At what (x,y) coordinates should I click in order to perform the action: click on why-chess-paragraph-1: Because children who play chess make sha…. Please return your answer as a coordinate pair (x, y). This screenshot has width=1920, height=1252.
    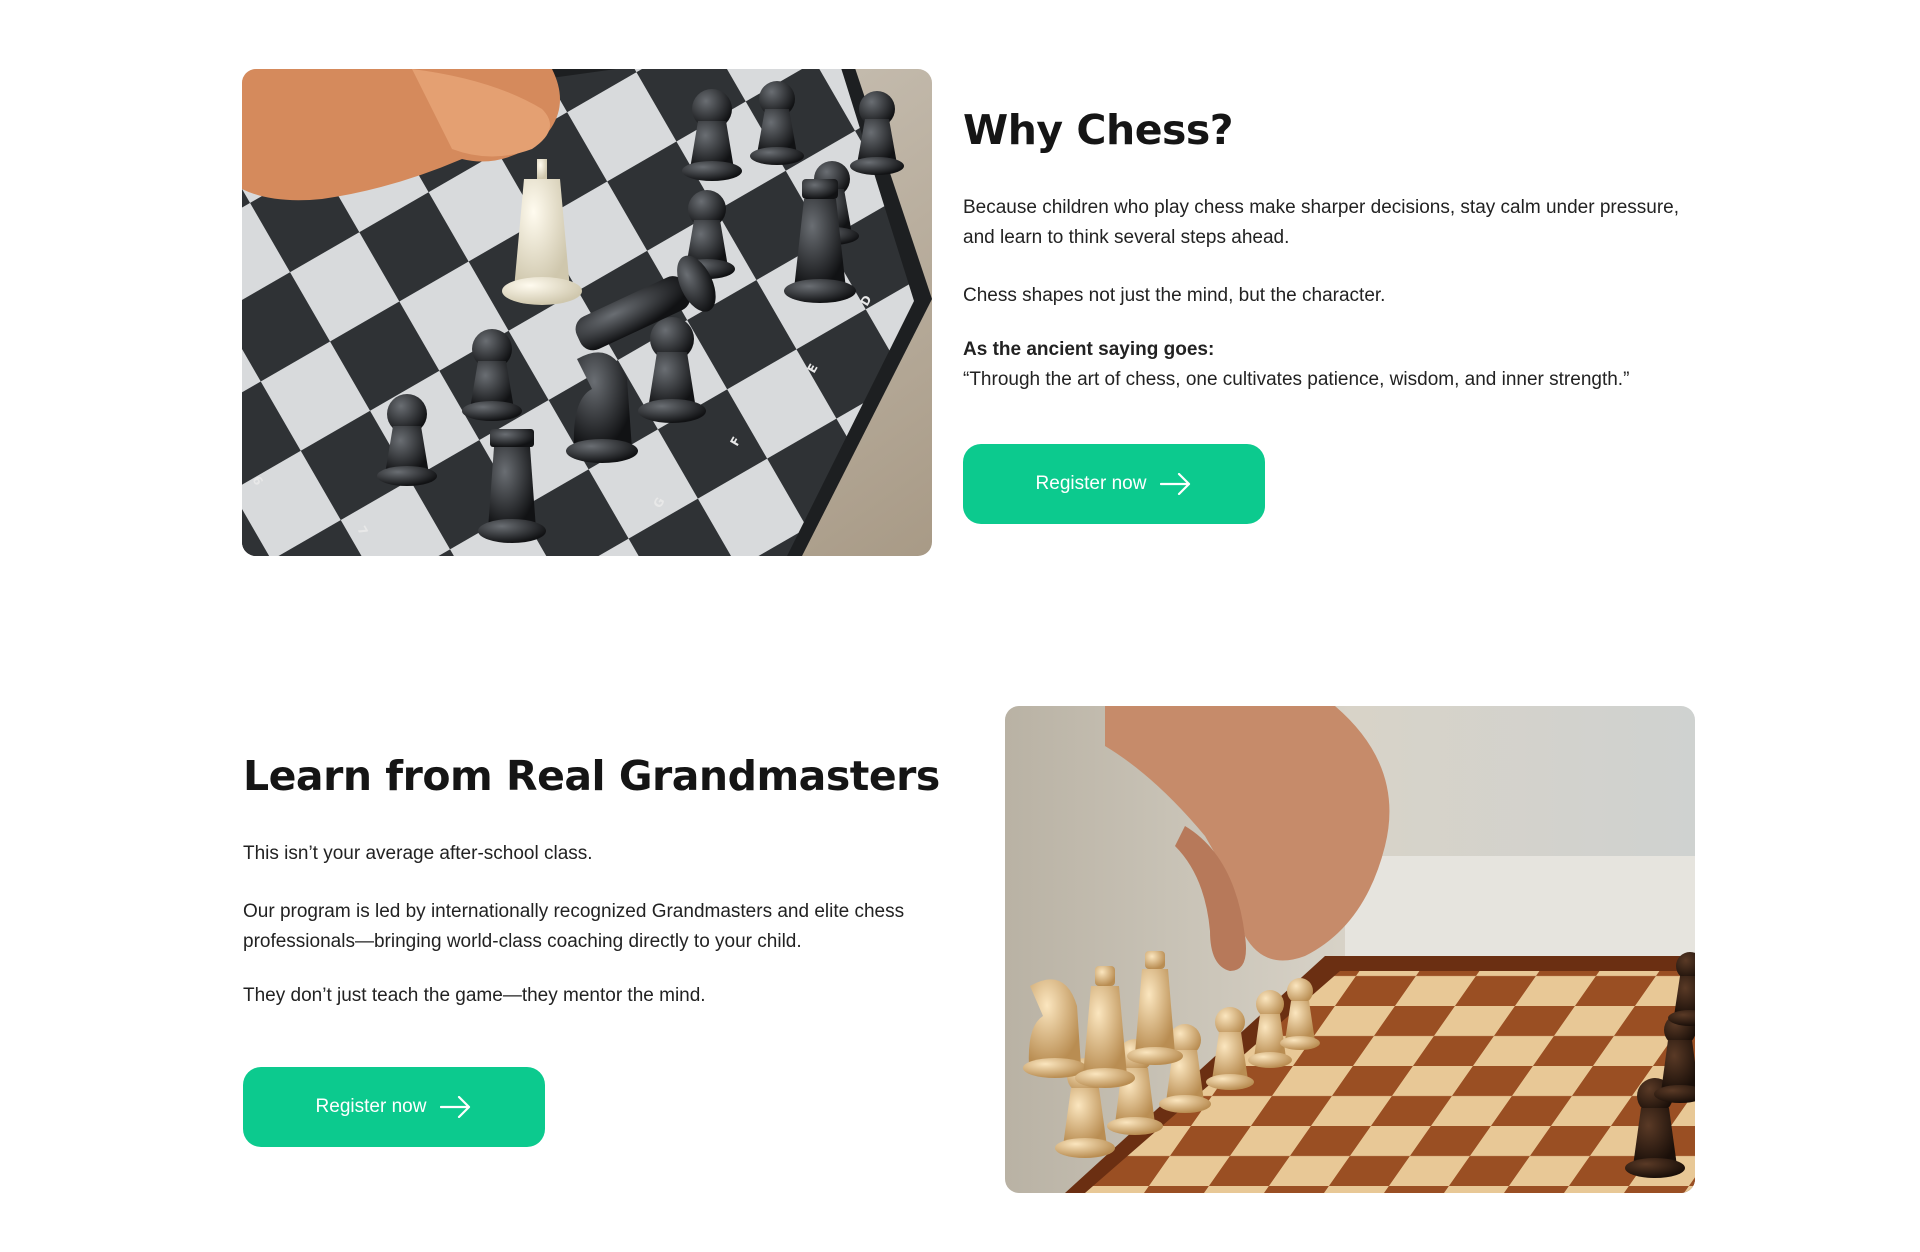
    Looking at the image, I should click on (1321, 223).